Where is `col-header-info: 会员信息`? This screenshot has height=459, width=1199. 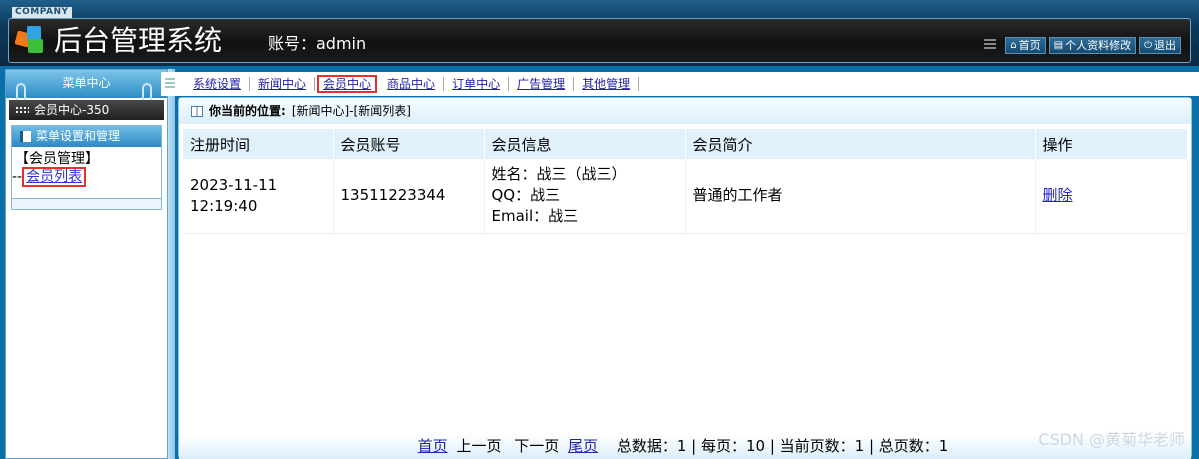 col-header-info: 会员信息 is located at coordinates (585, 144).